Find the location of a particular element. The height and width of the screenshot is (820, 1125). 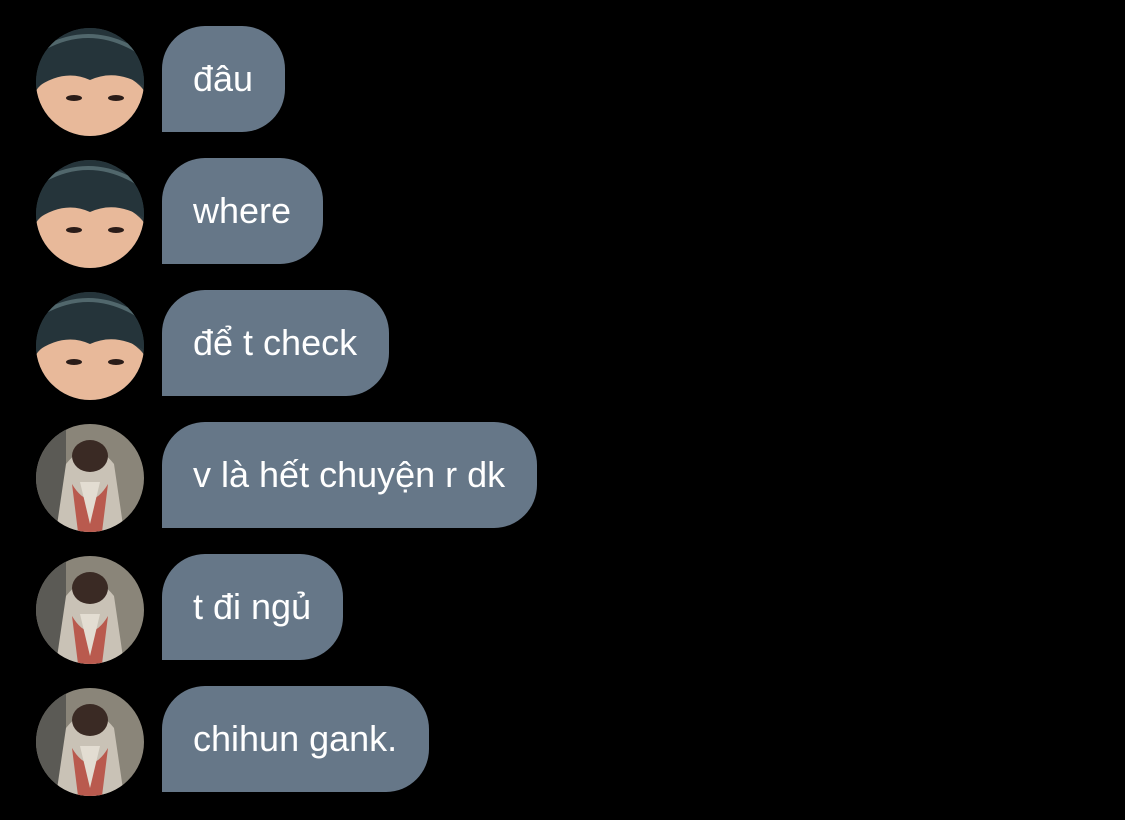

message-bubble: chihun gank. is located at coordinates (296, 739).